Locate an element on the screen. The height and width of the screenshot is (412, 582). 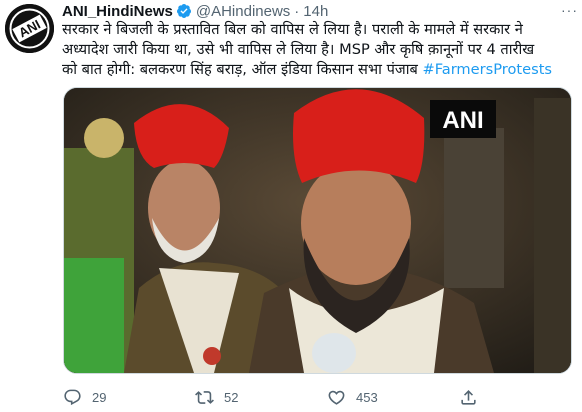
ani-logo: ANI is located at coordinates (29, 28).